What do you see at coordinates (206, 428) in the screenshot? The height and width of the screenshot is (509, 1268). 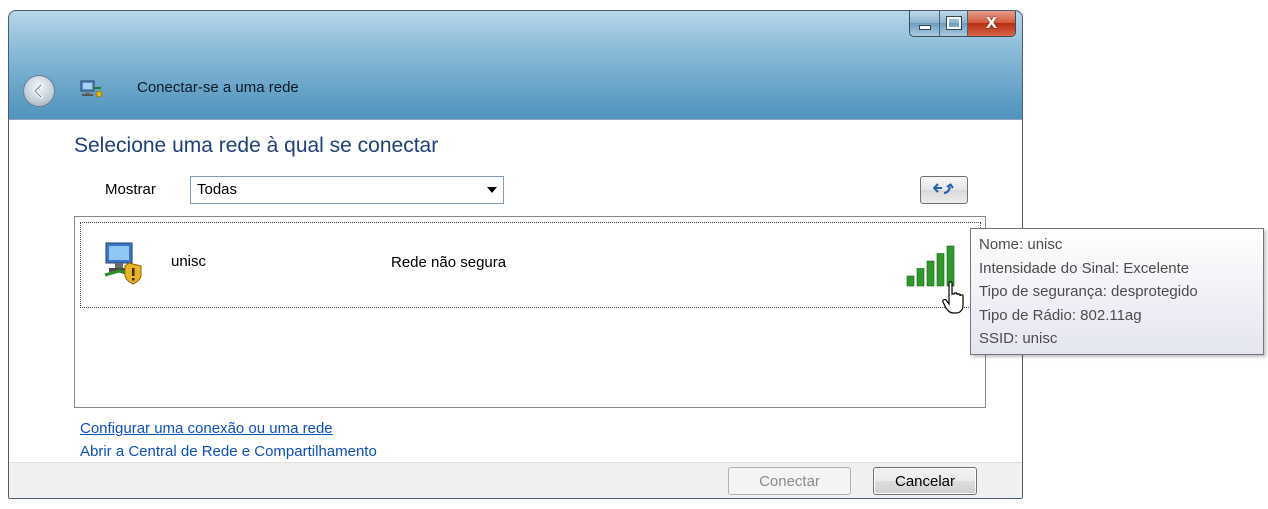 I see `setup-connection-link: Configurar uma conexão ou uma rede` at bounding box center [206, 428].